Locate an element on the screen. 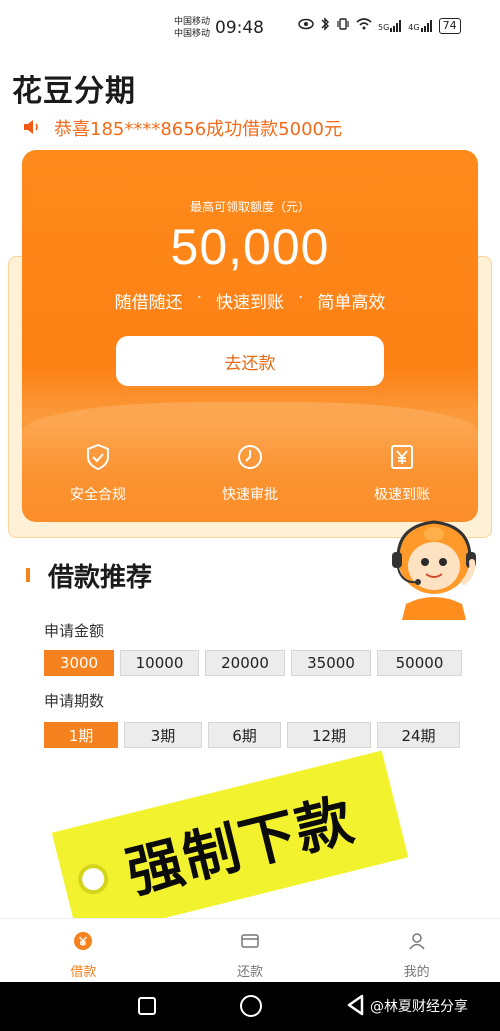 The image size is (500, 1031). carrier-labels: 中国移动 中国移动 is located at coordinates (192, 28).